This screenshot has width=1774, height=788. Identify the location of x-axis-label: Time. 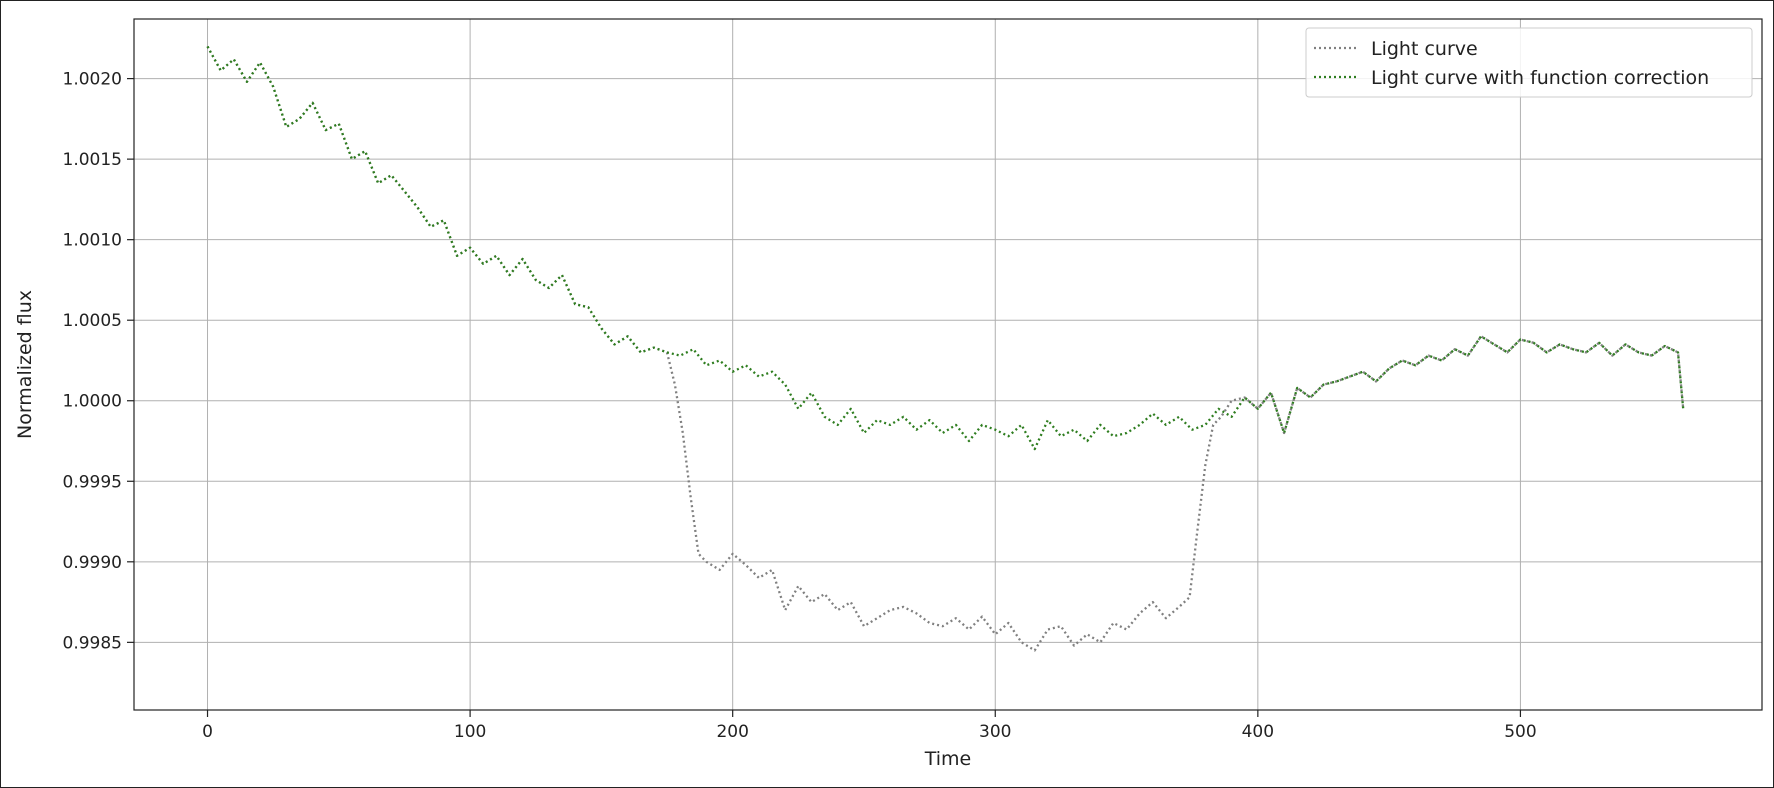
(948, 759).